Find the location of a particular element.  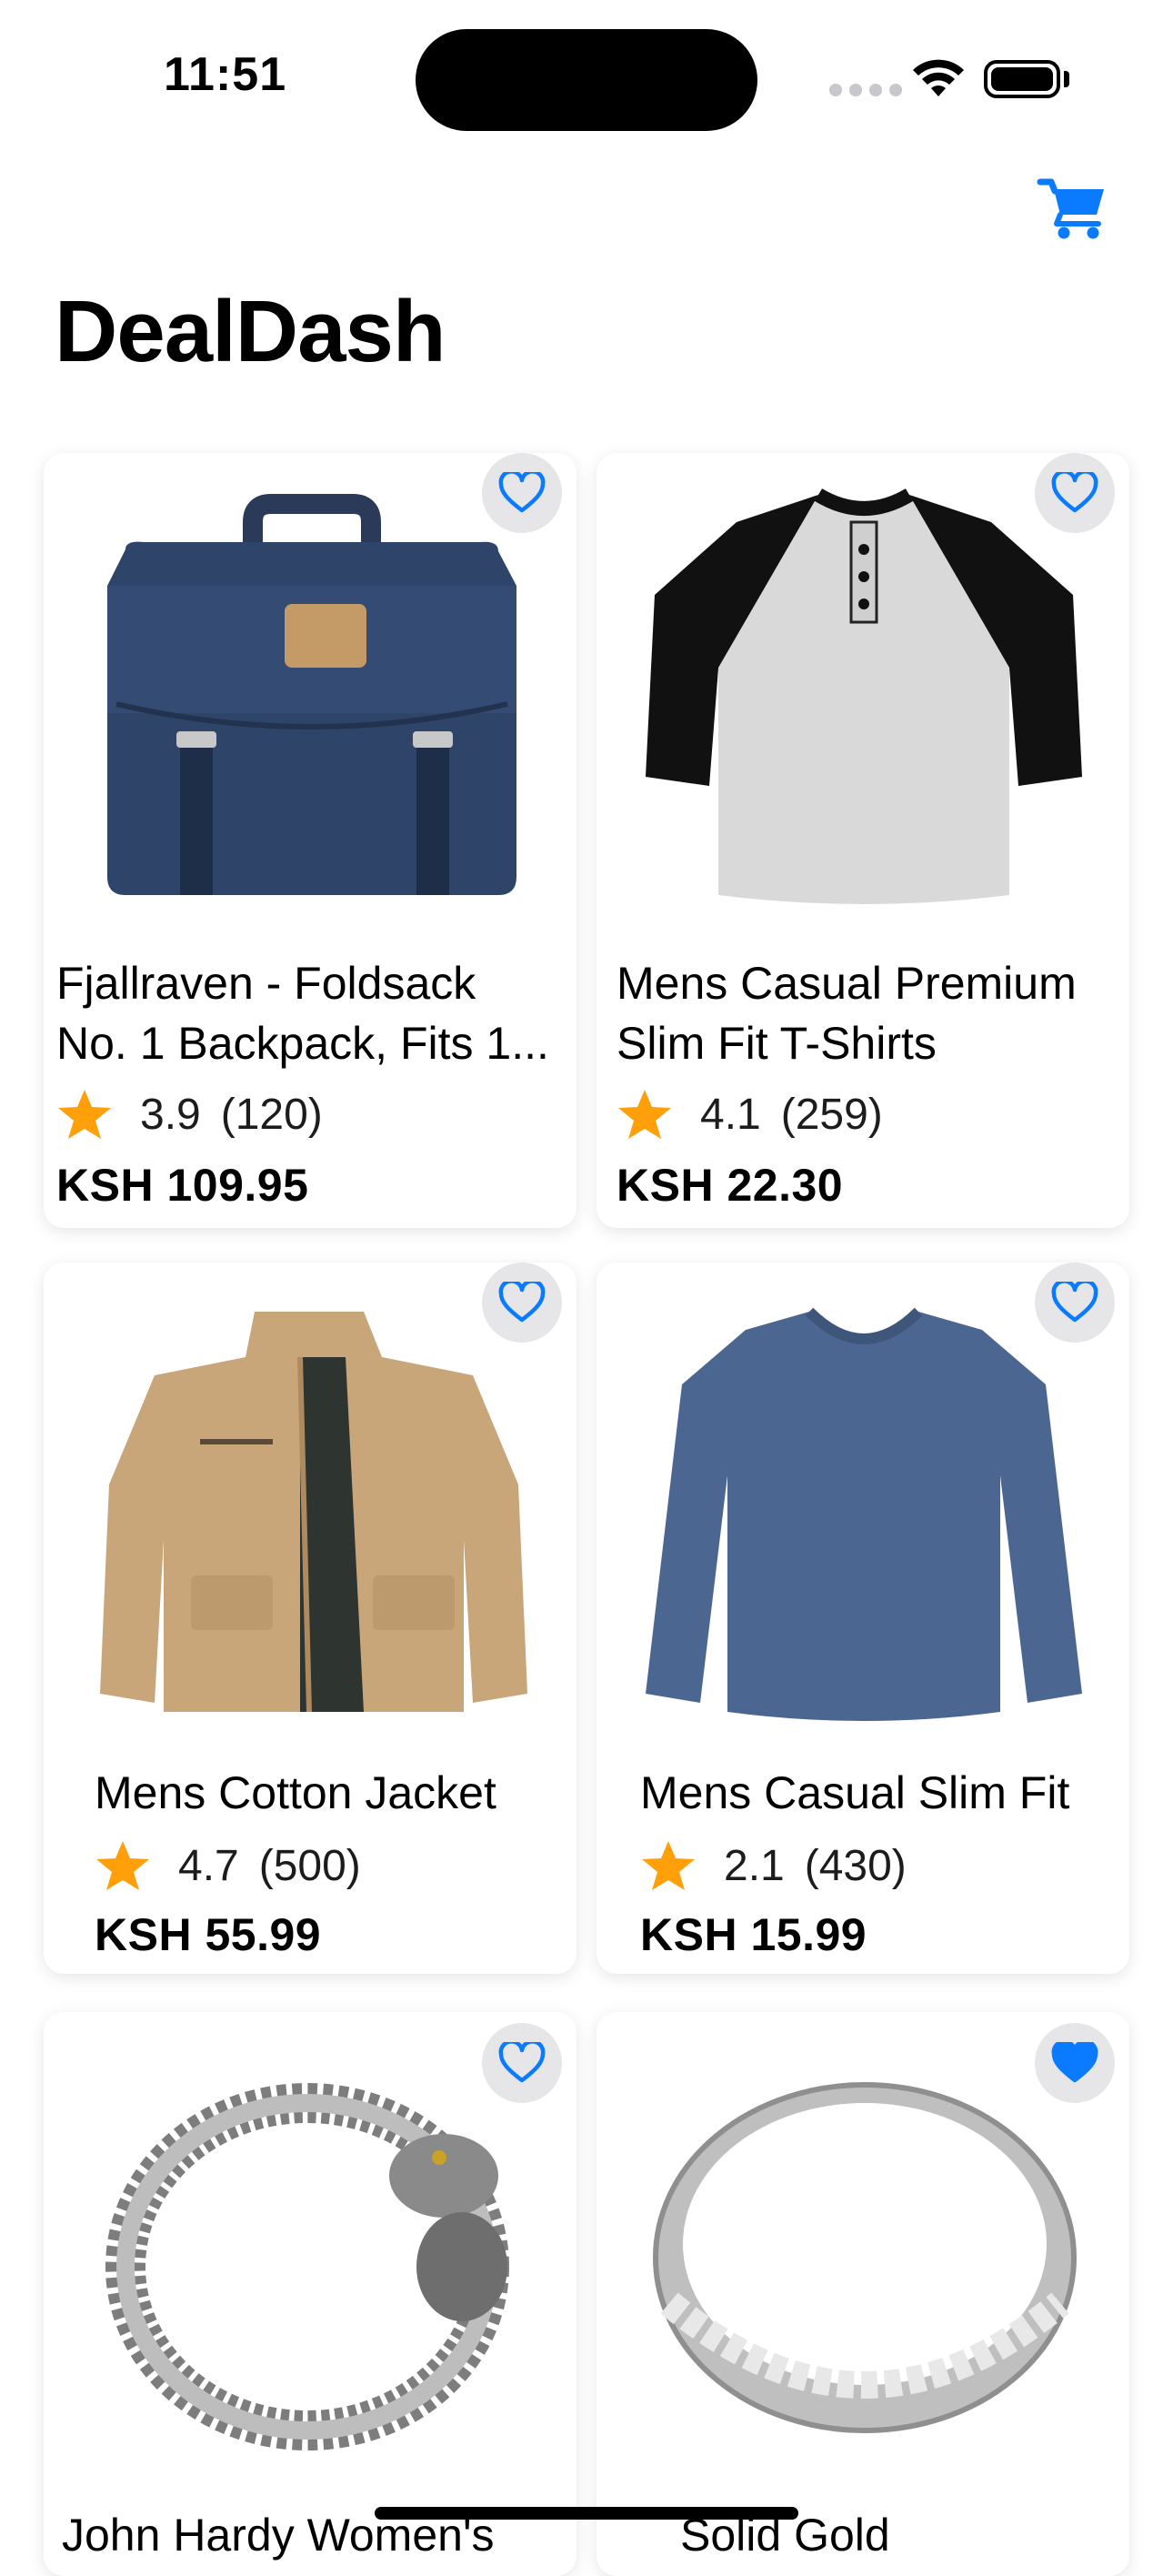

cart-icon is located at coordinates (1073, 207).